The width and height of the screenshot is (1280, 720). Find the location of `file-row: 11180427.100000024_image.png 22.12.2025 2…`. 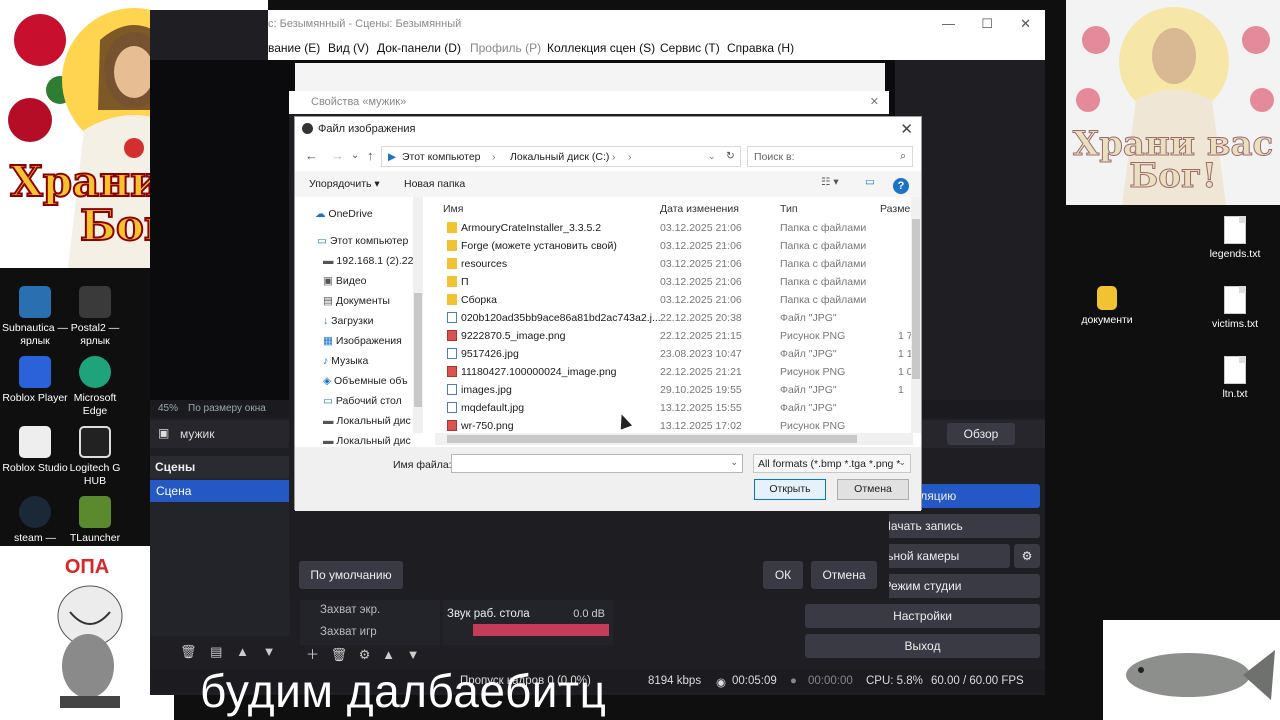

file-row: 11180427.100000024_image.png 22.12.2025 2… is located at coordinates (674, 372).